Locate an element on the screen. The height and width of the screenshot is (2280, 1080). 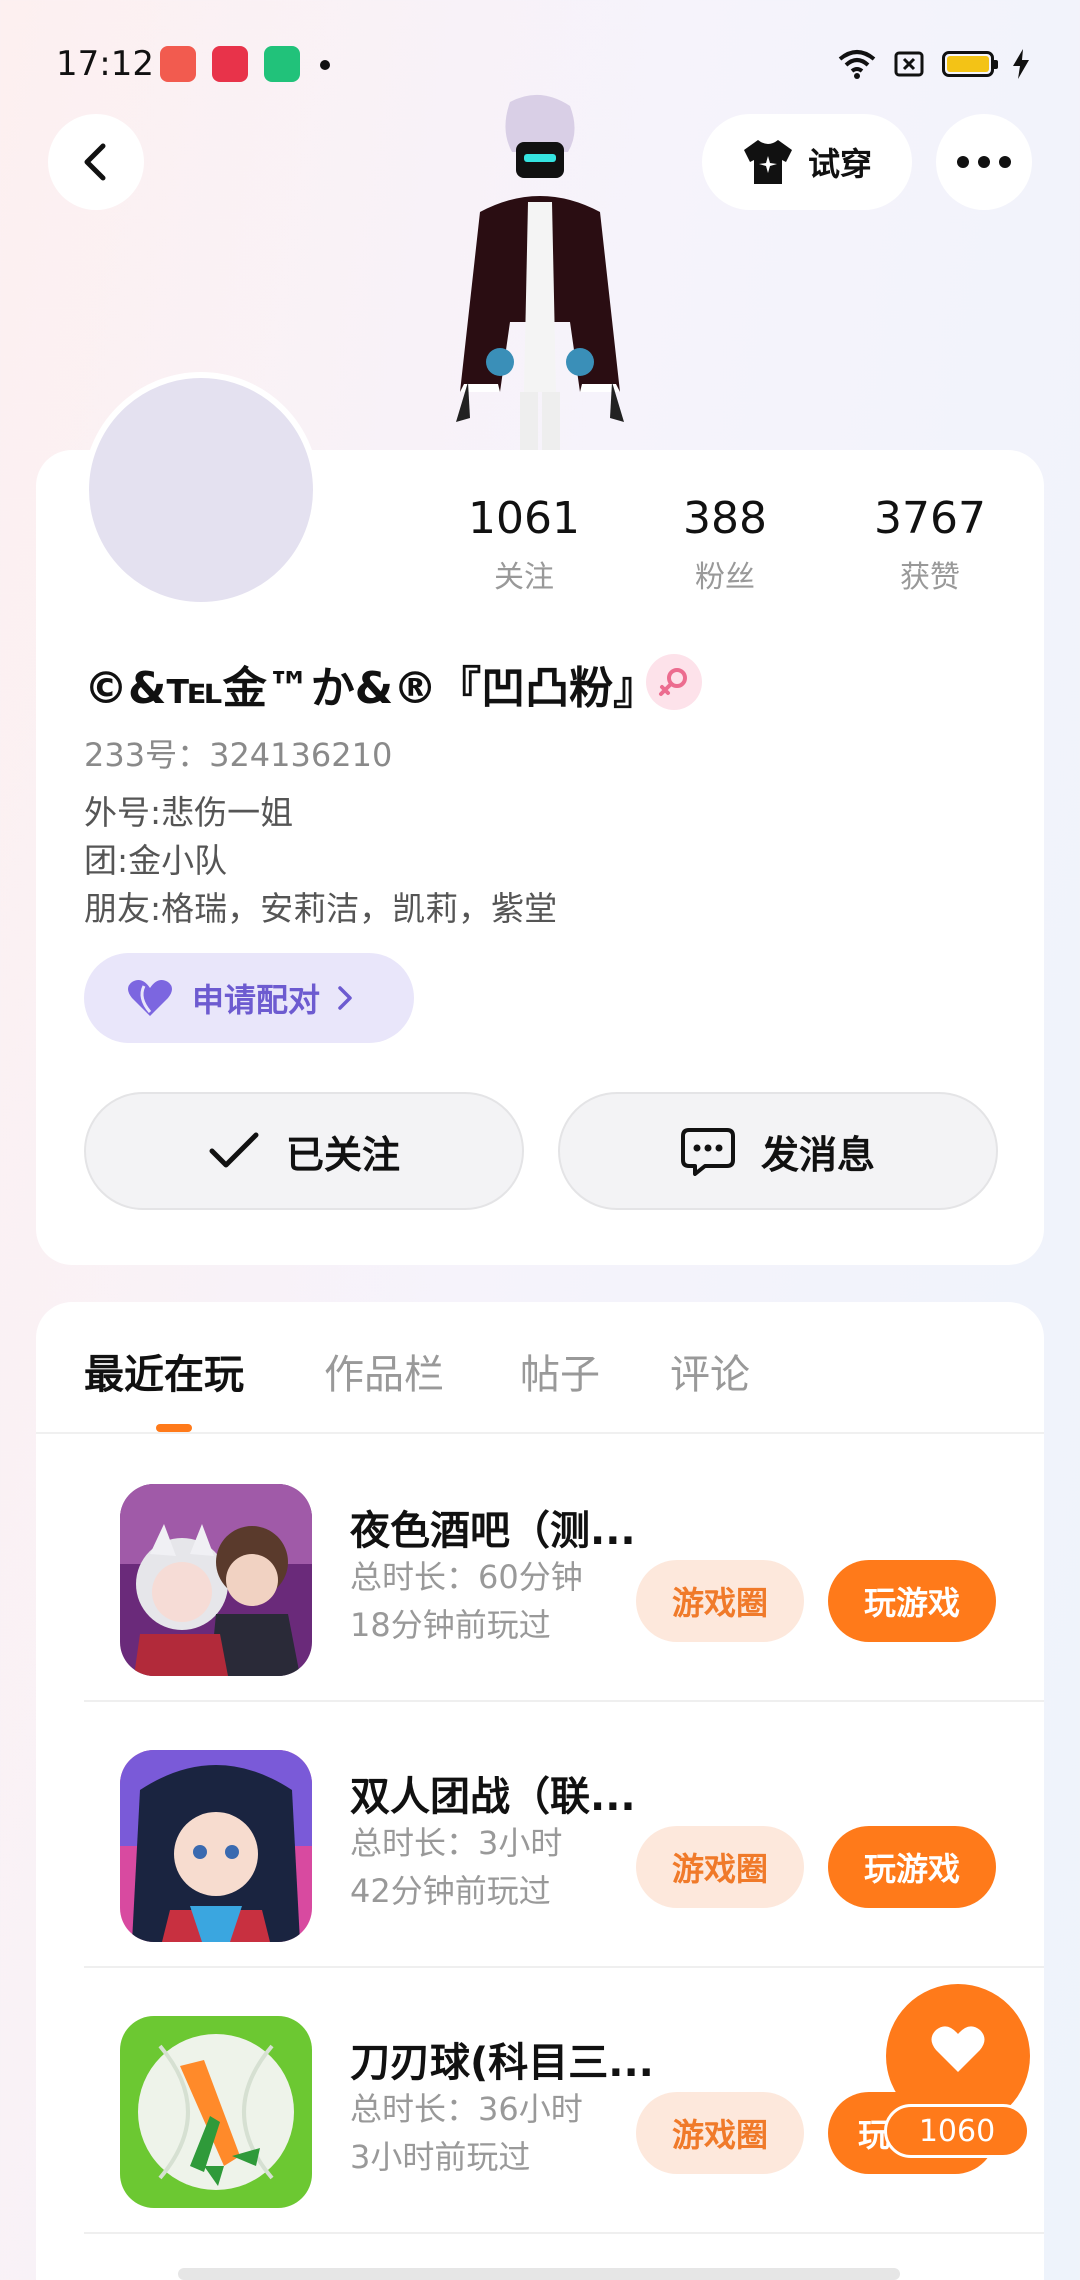
send-message-button: 发消息 is located at coordinates (778, 1151).